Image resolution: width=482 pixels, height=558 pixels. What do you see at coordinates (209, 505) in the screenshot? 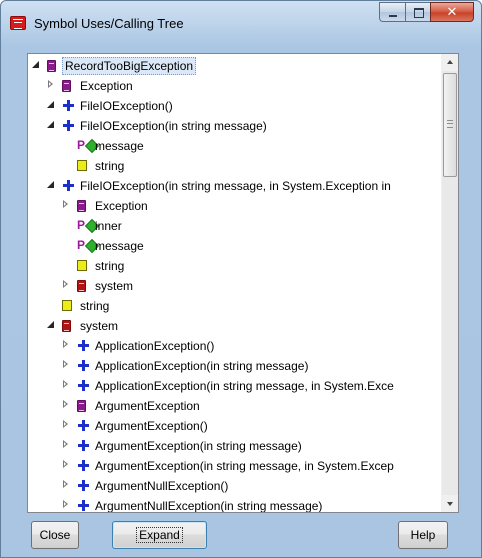
I see `tree-row-label: ArgumentNullException(in string message)` at bounding box center [209, 505].